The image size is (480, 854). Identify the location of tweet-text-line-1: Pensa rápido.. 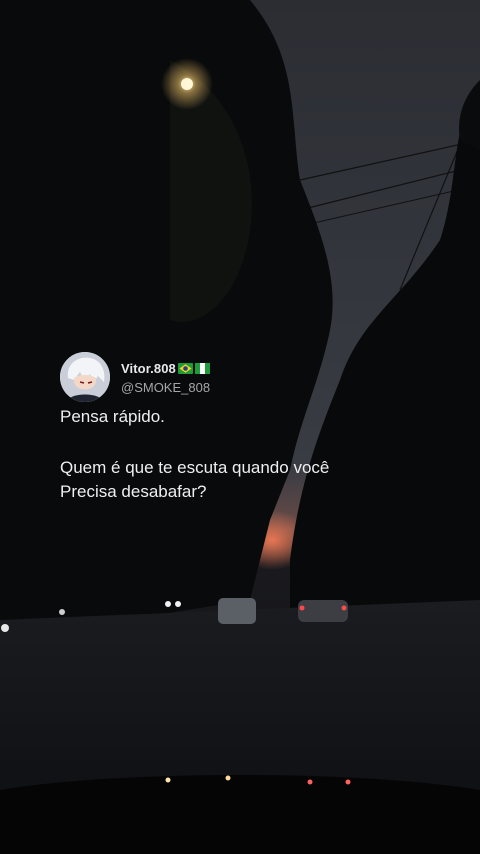
(112, 416).